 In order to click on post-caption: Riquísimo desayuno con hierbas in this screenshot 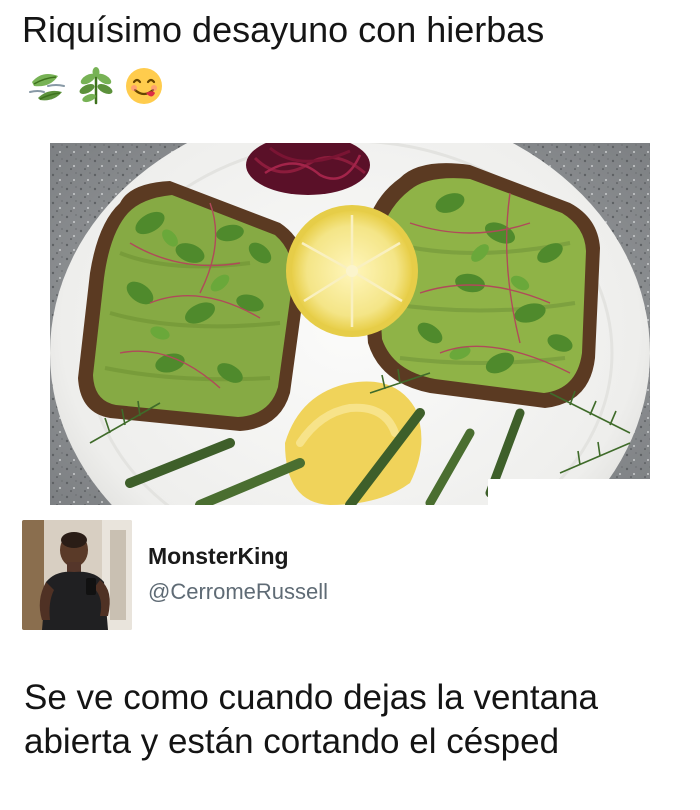, I will do `click(283, 29)`.